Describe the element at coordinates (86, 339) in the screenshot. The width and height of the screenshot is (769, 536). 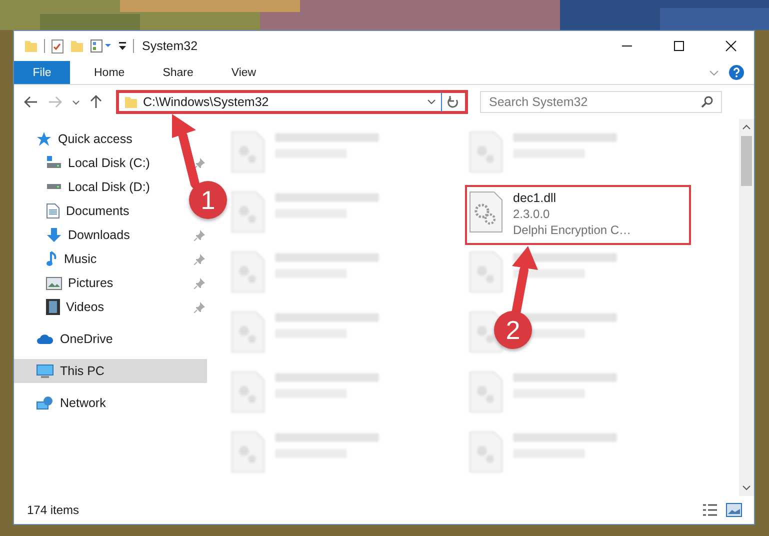
I see `sidebar-label: OneDrive` at that location.